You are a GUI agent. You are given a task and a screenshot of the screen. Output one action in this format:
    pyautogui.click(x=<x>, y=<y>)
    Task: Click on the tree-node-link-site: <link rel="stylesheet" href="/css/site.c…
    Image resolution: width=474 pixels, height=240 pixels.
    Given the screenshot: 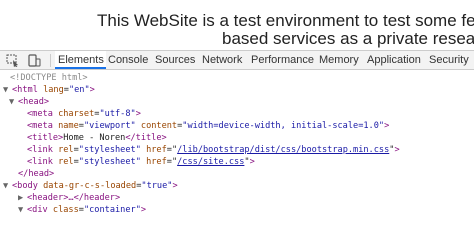 What is the action you would take?
    pyautogui.click(x=141, y=162)
    